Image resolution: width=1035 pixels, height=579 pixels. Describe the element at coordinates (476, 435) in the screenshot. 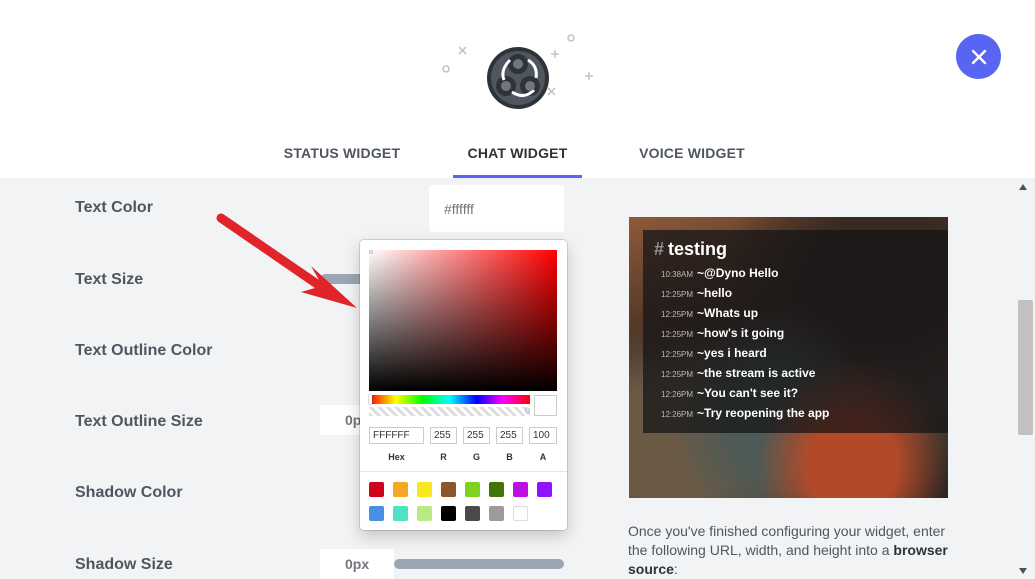

I see `g-field: 255` at that location.